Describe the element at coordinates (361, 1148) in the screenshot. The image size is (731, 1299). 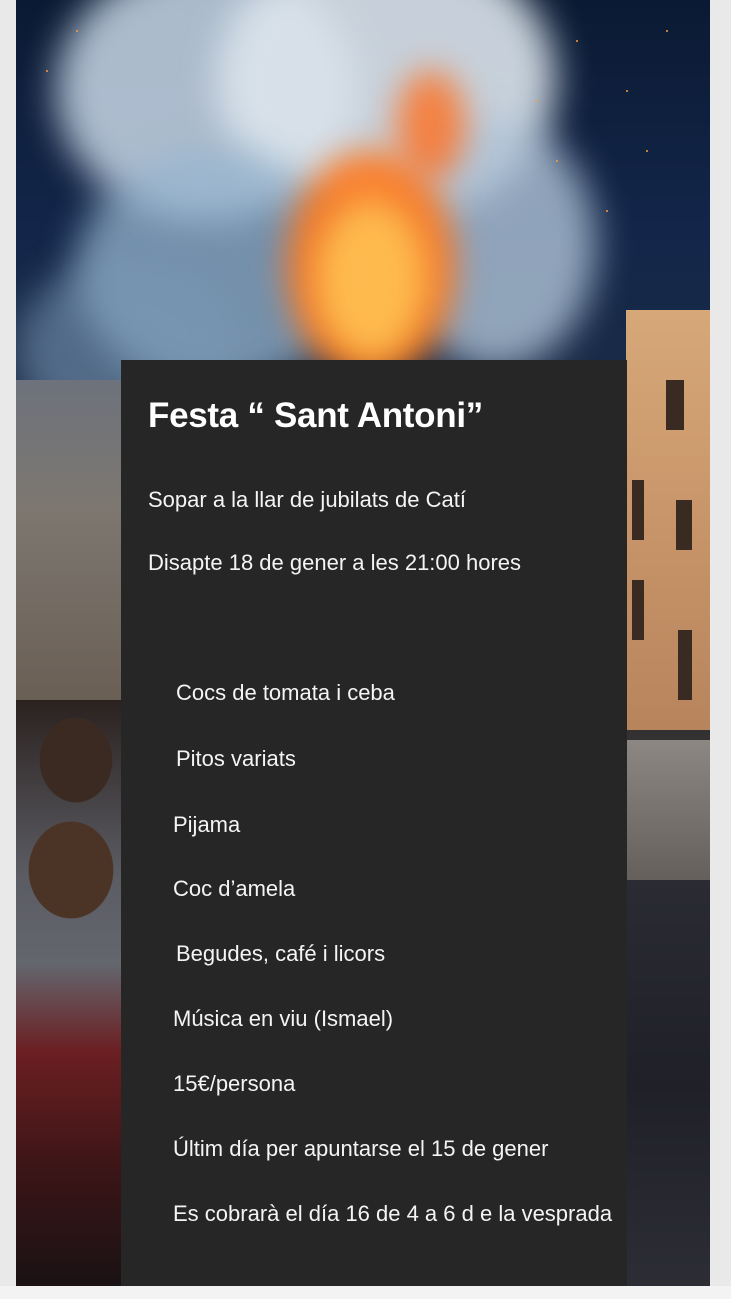
I see `signup-deadline: Últim día per apuntarse el 15 de gener` at that location.